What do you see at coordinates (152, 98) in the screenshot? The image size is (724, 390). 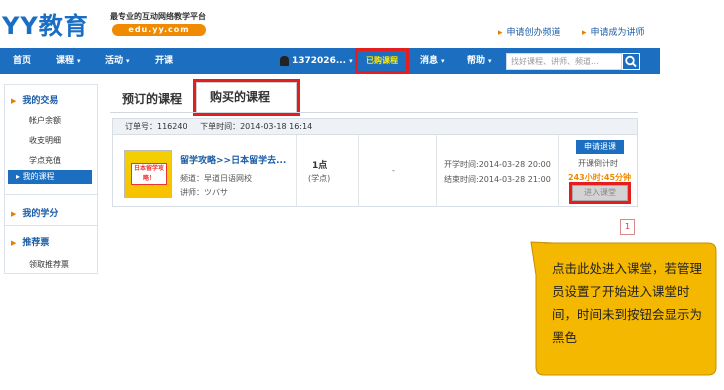 I see `tab-reserved-courses: 预订的课程` at bounding box center [152, 98].